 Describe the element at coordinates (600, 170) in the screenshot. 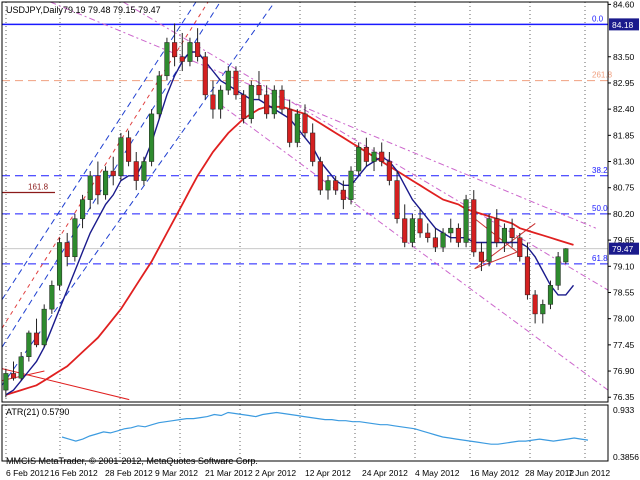

I see `fib-level-label: 38.2` at that location.